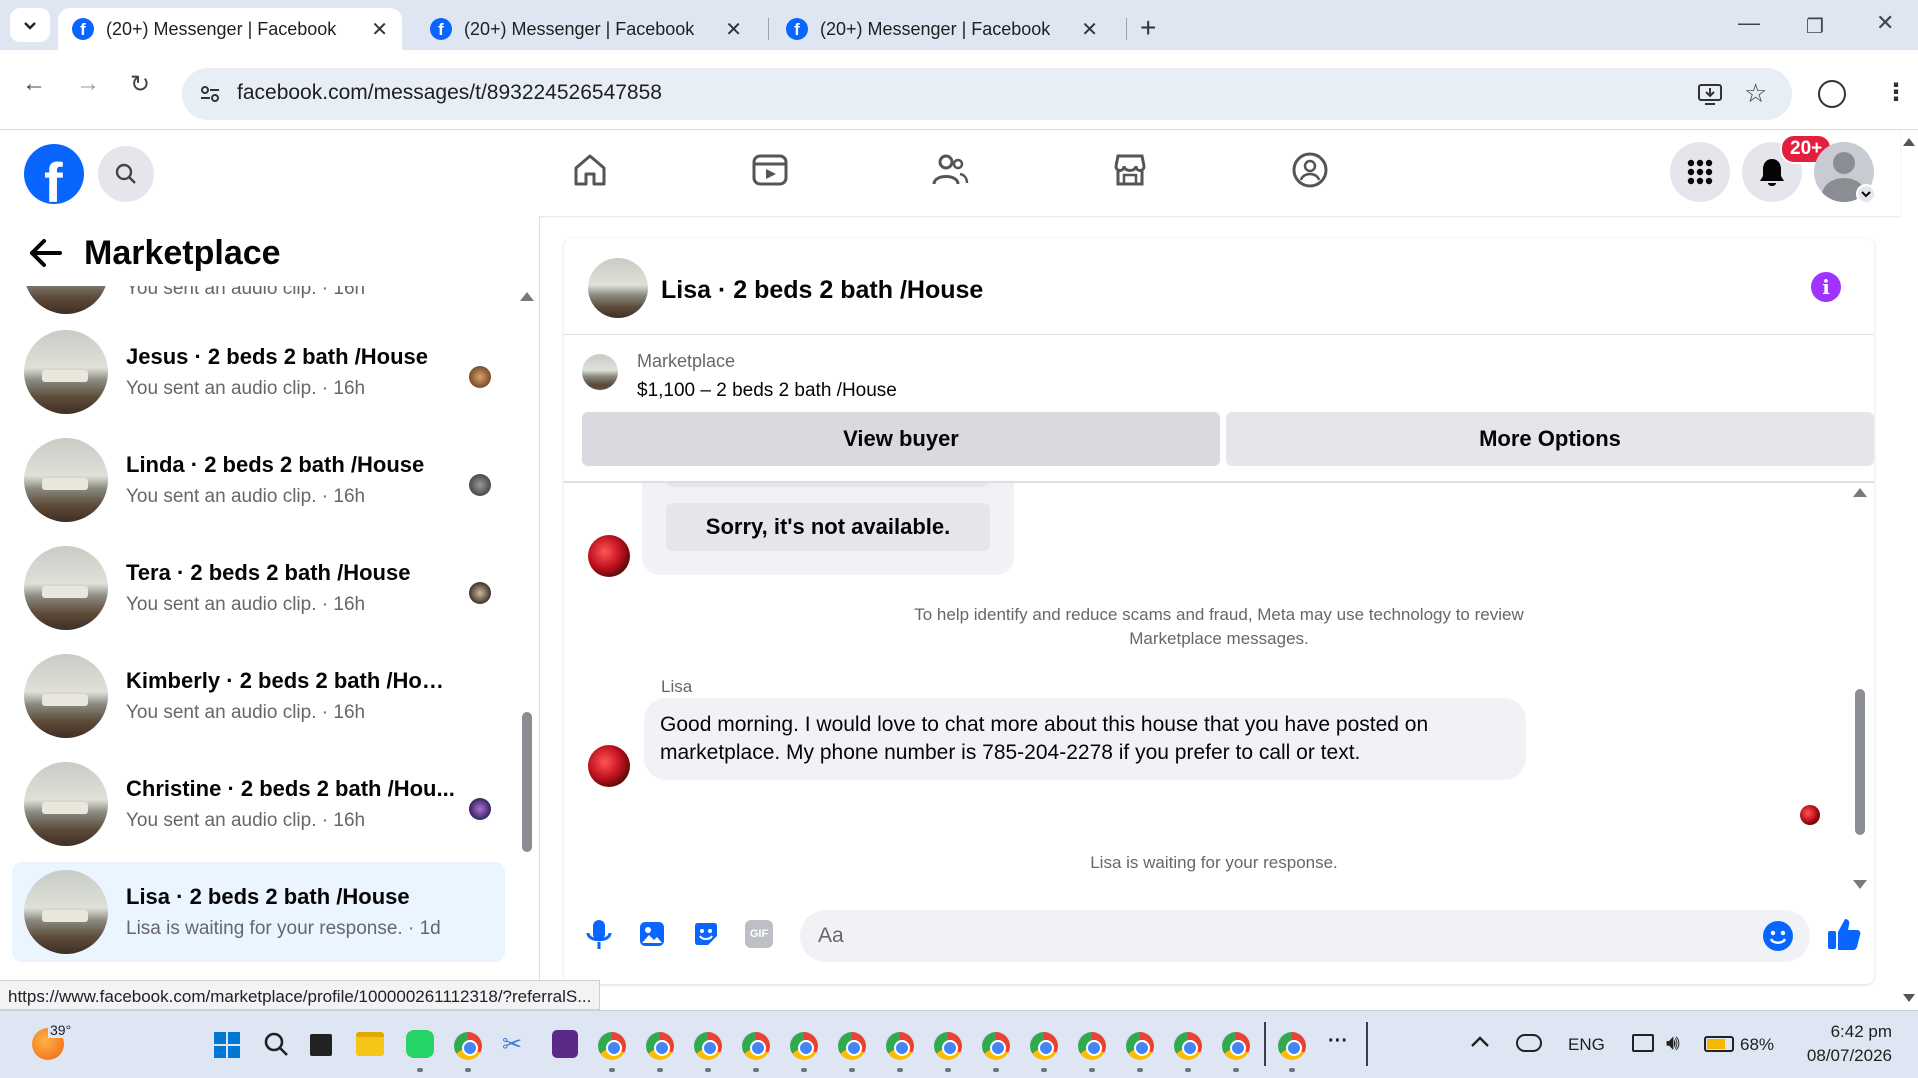  What do you see at coordinates (34, 84) in the screenshot?
I see `back-arrow-icon: ←` at bounding box center [34, 84].